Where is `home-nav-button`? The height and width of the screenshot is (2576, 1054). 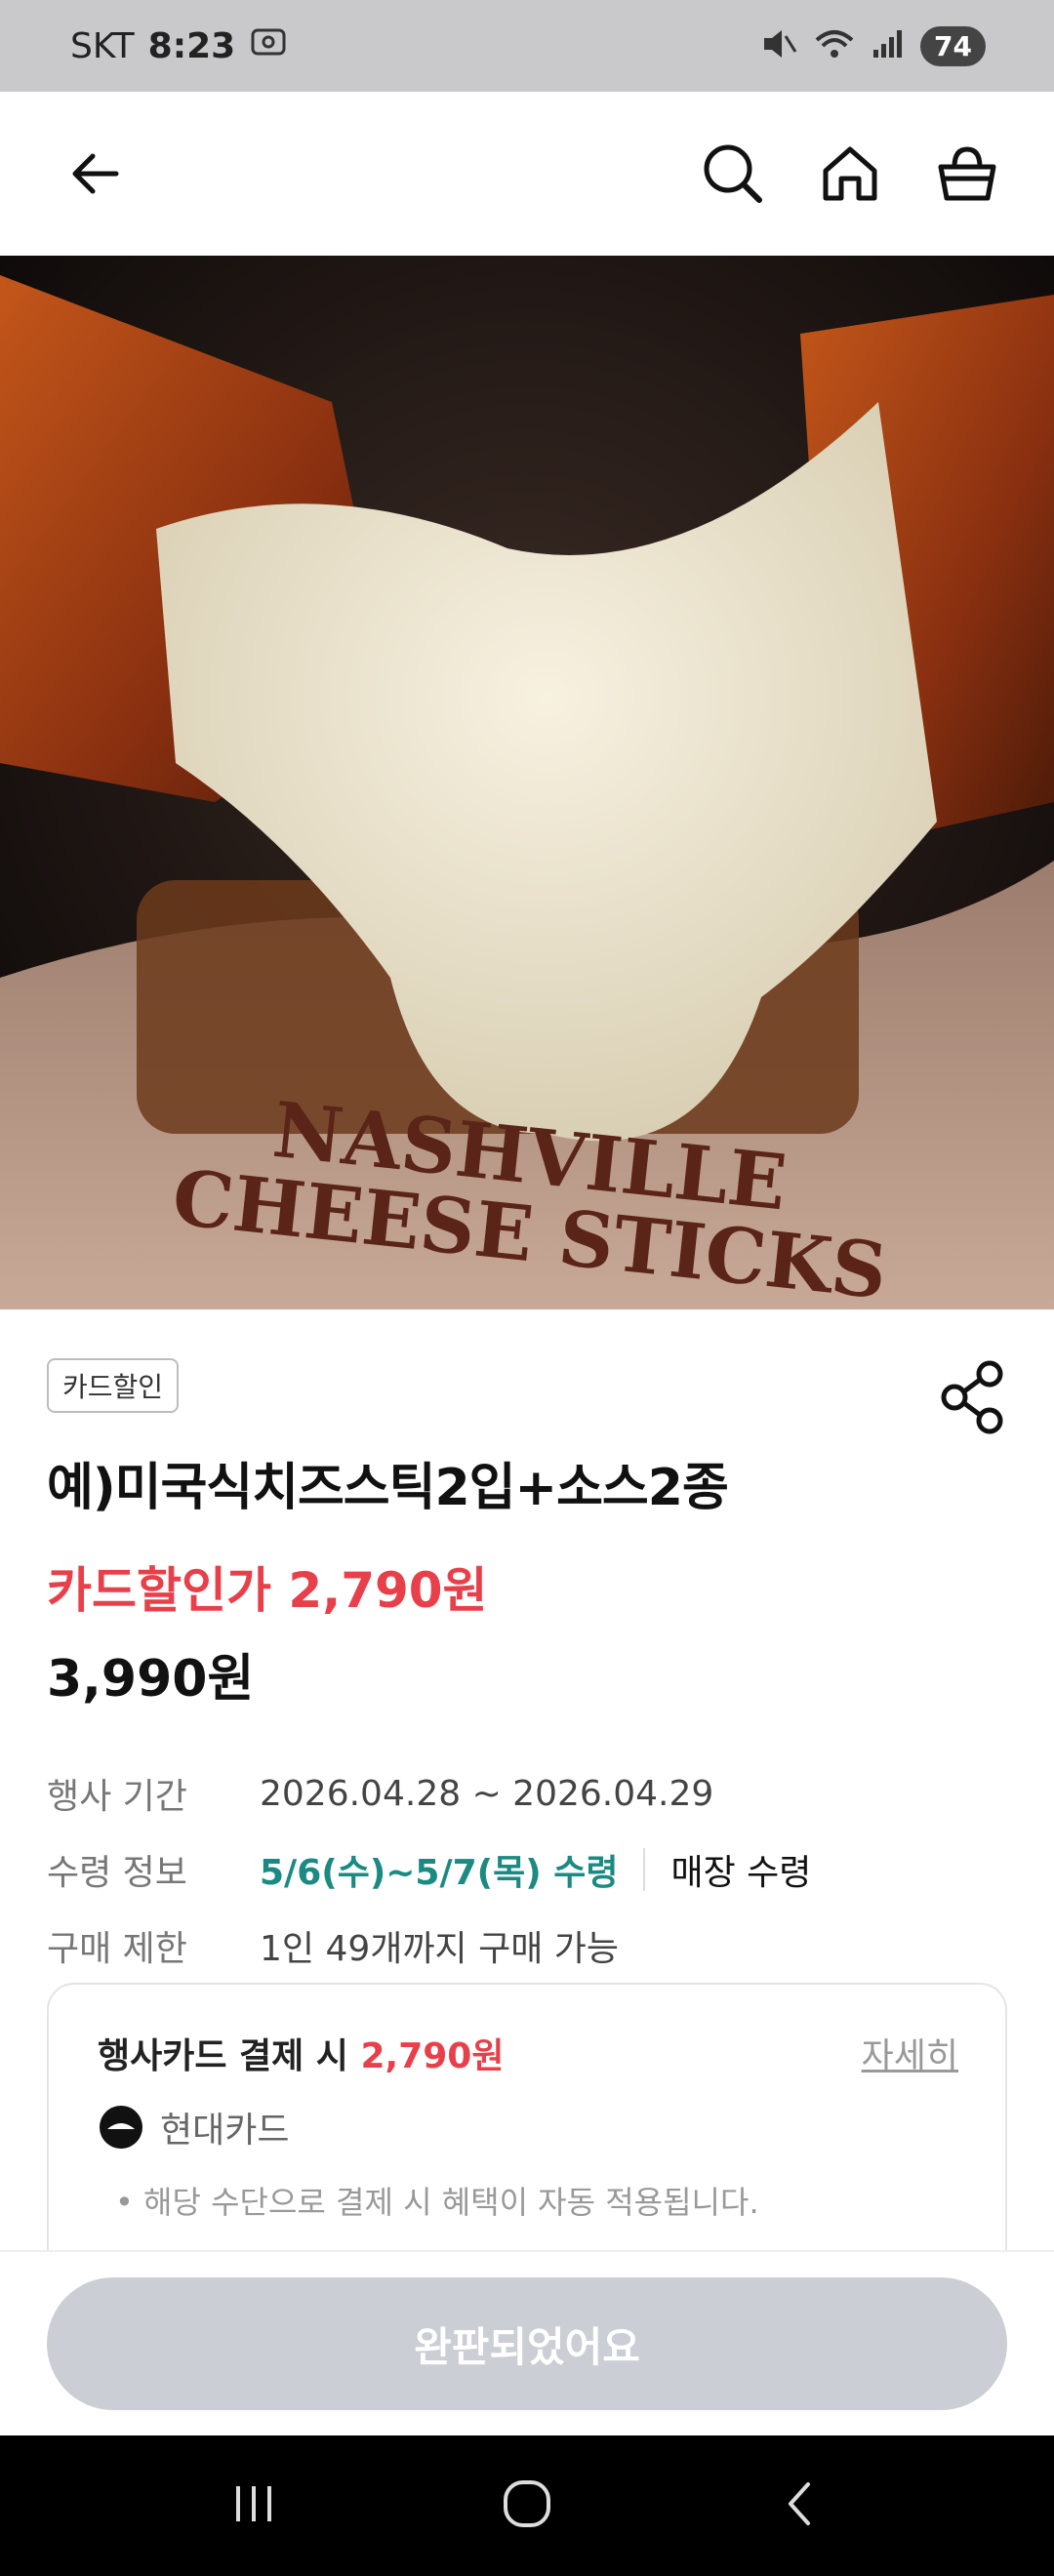 home-nav-button is located at coordinates (527, 2506).